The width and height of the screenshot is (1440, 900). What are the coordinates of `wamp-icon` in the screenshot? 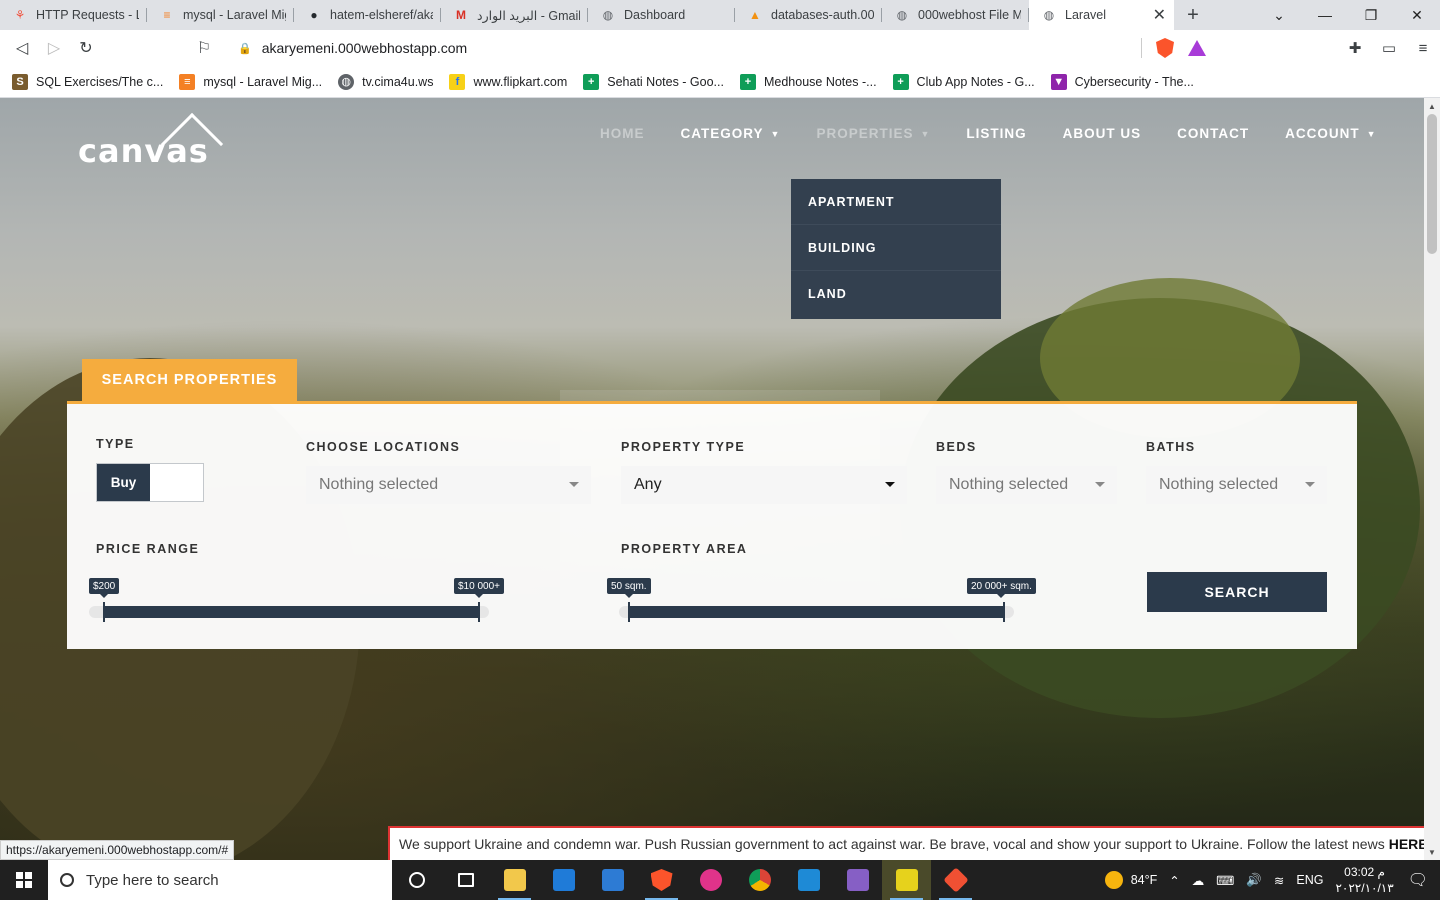 It's located at (710, 880).